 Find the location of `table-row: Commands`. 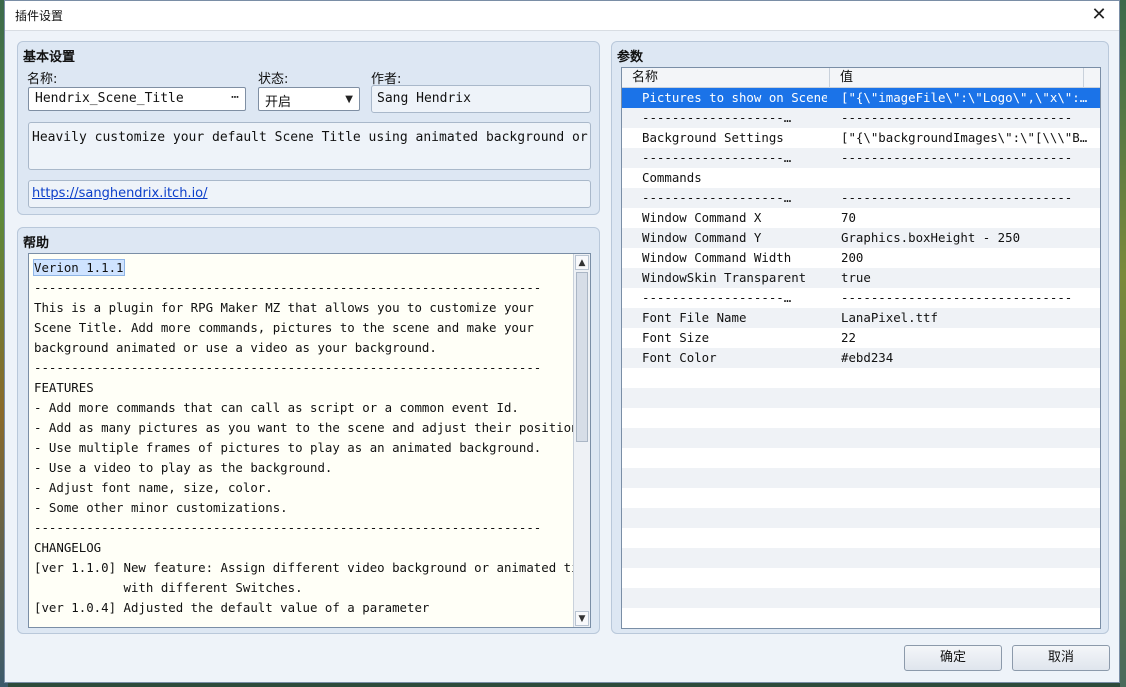

table-row: Commands is located at coordinates (861, 178).